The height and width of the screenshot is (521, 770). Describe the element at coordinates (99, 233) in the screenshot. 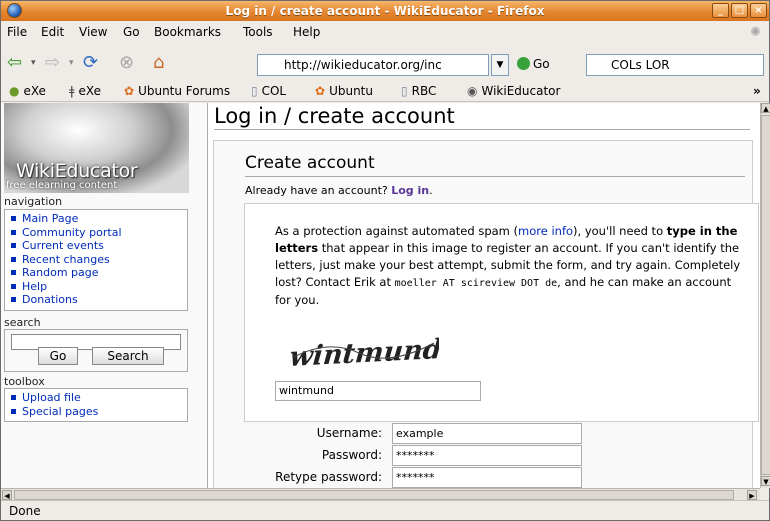

I see `nav-community-portal: Community portal` at that location.